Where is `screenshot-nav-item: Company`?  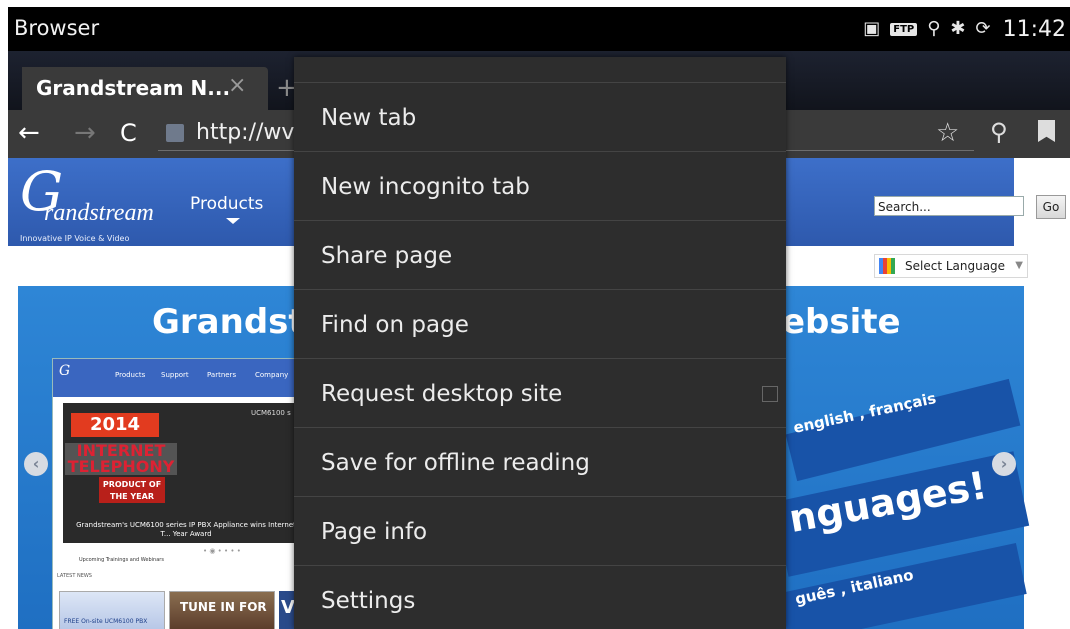
screenshot-nav-item: Company is located at coordinates (272, 375).